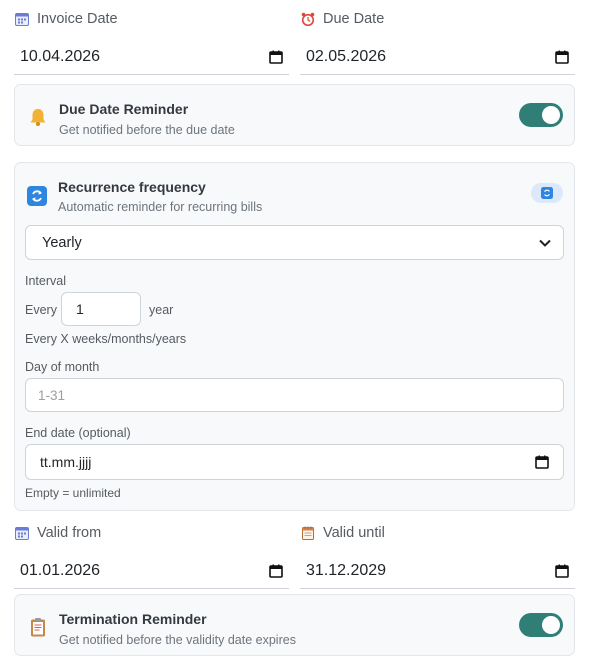 Image resolution: width=589 pixels, height=662 pixels. I want to click on valid-until-group: Valid until 31.12.2029, so click(437, 555).